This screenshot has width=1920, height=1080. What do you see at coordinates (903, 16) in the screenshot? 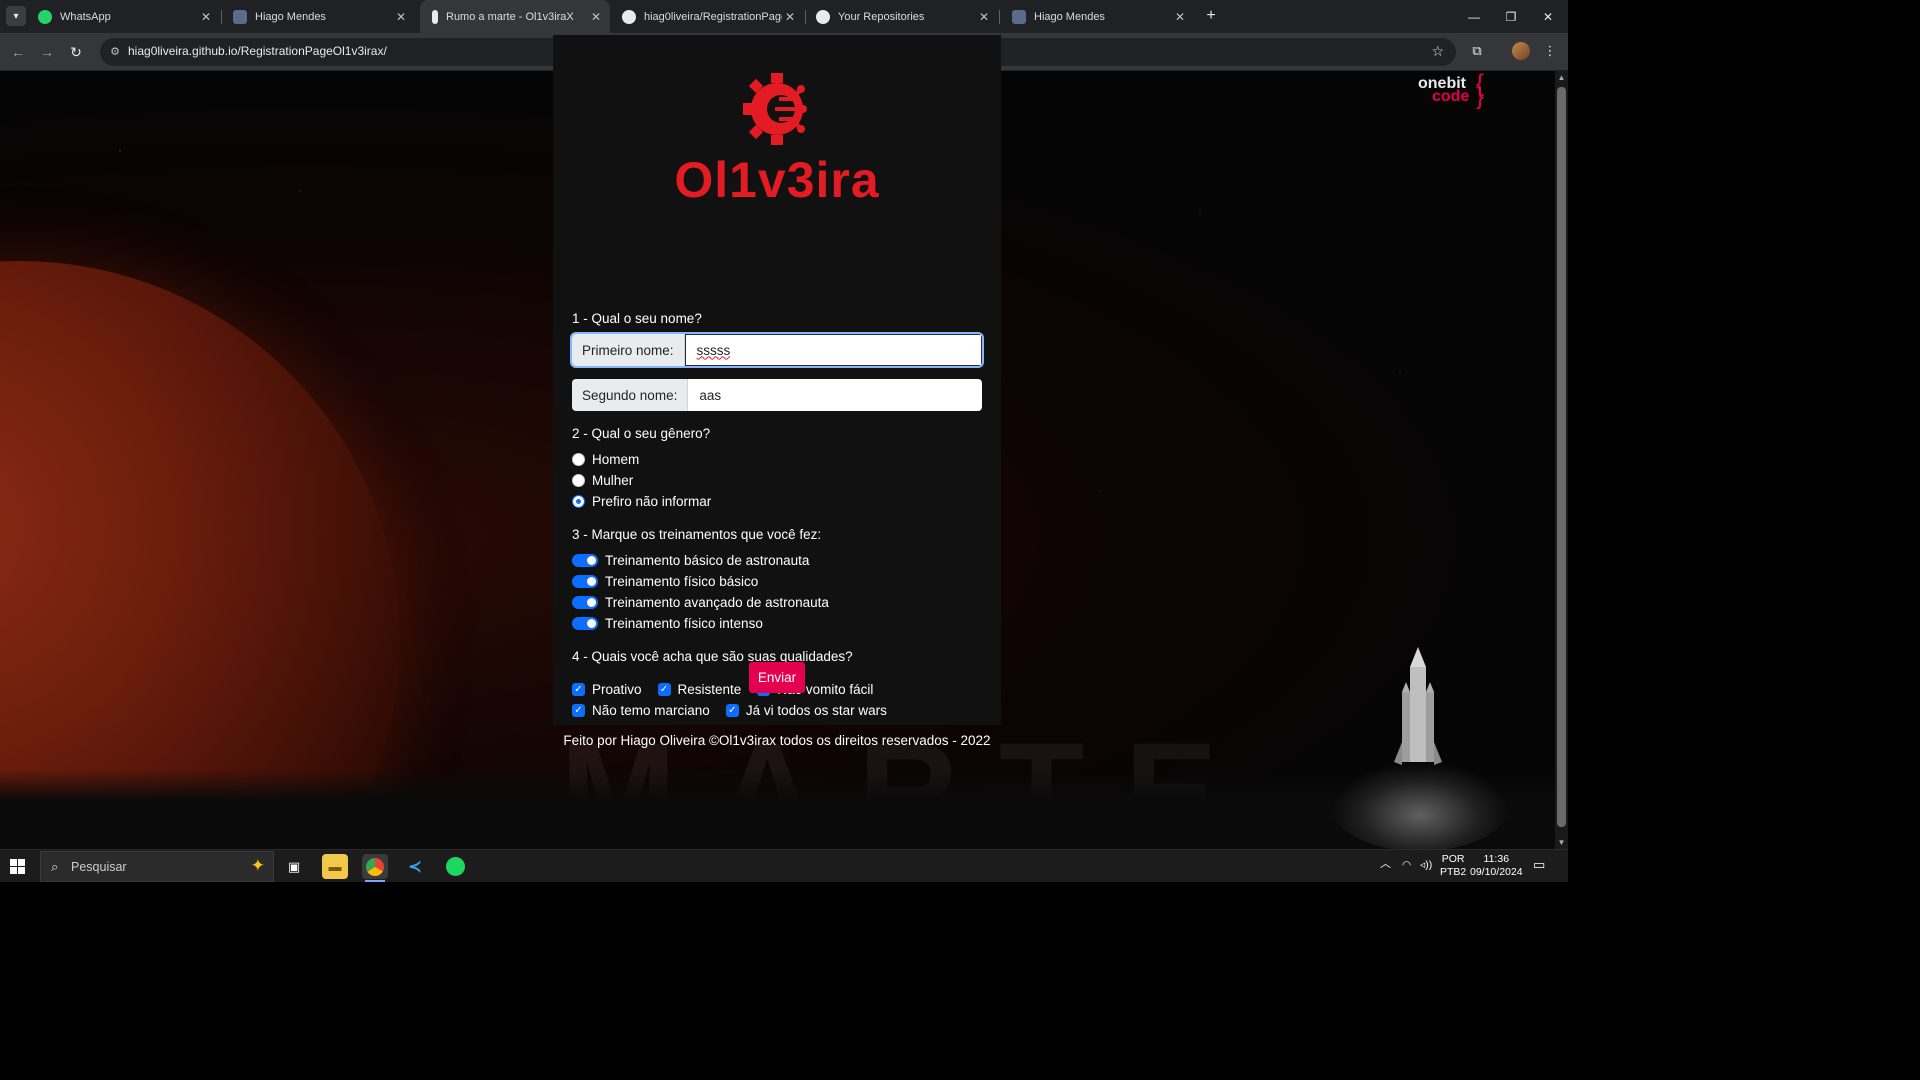
I see `tab-your-repositories: Your Repositories ✕` at bounding box center [903, 16].